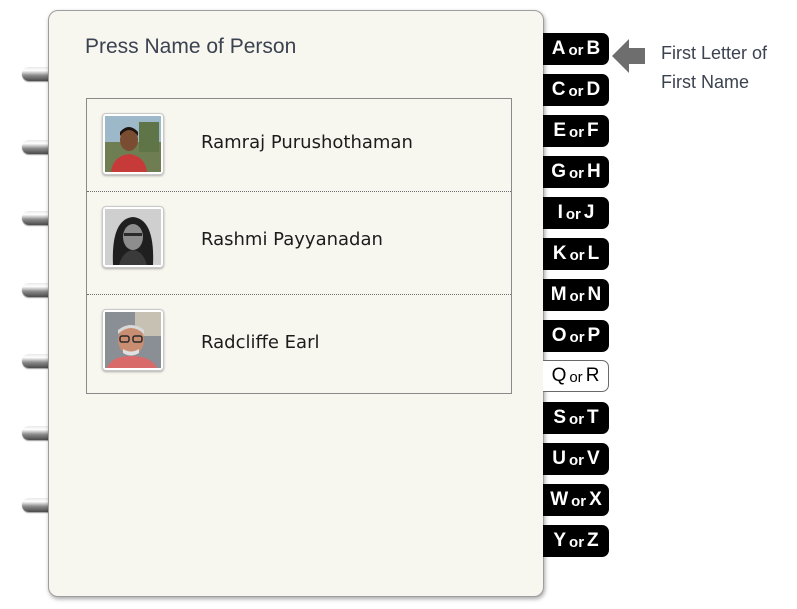 The height and width of the screenshot is (609, 797). I want to click on person-name: Rashmi Payyanadan, so click(292, 239).